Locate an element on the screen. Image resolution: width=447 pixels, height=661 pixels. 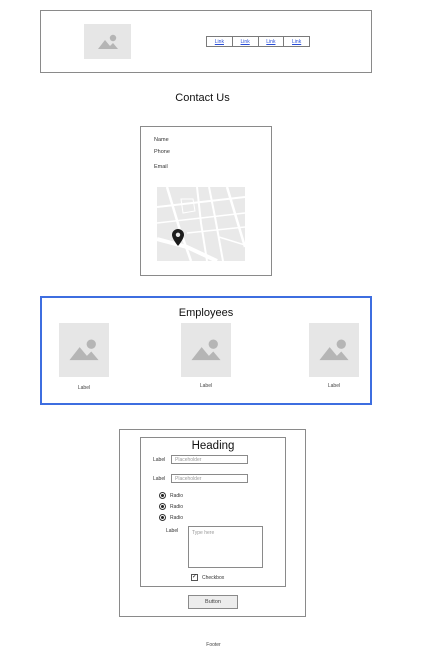
footer: Footer is located at coordinates (213, 645).